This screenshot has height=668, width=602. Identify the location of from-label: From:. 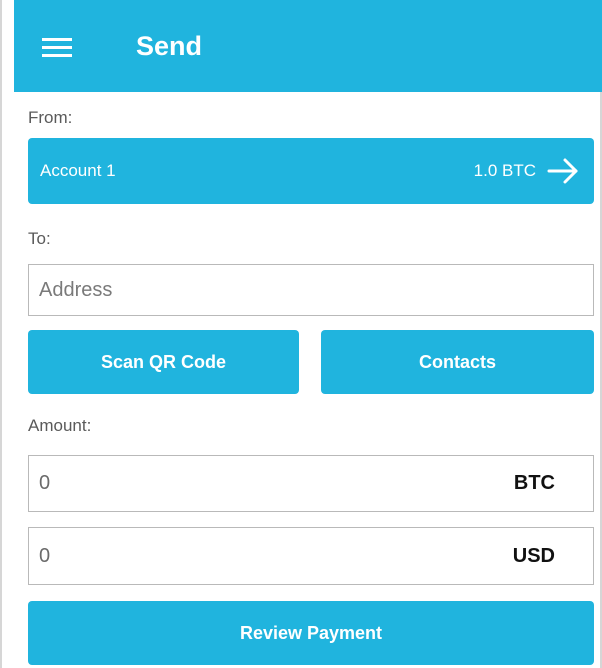
(50, 117).